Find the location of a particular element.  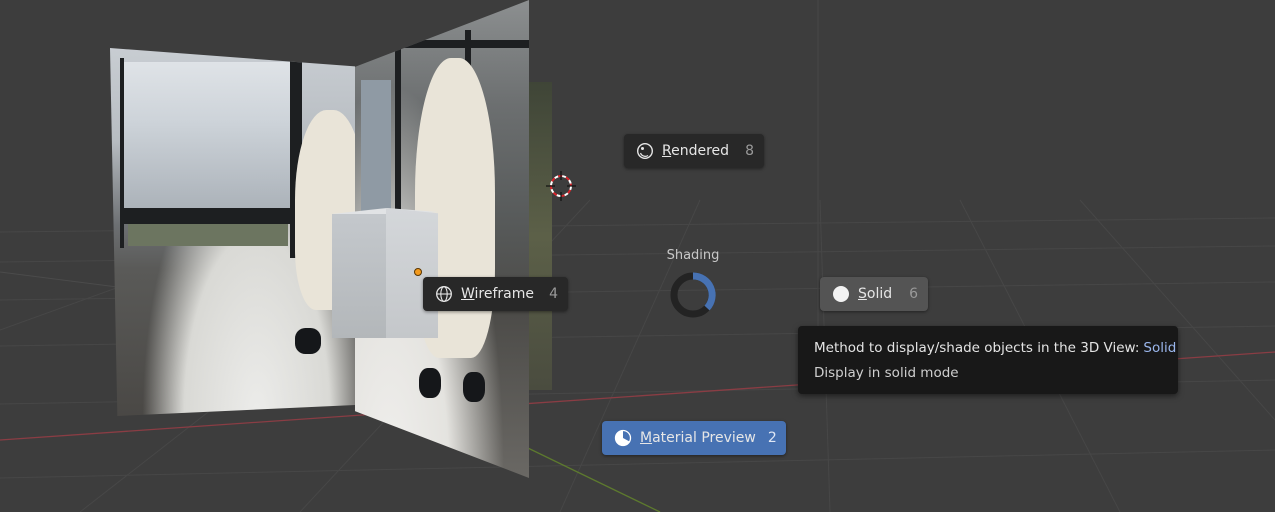

reference-plane-left is located at coordinates (232, 232).